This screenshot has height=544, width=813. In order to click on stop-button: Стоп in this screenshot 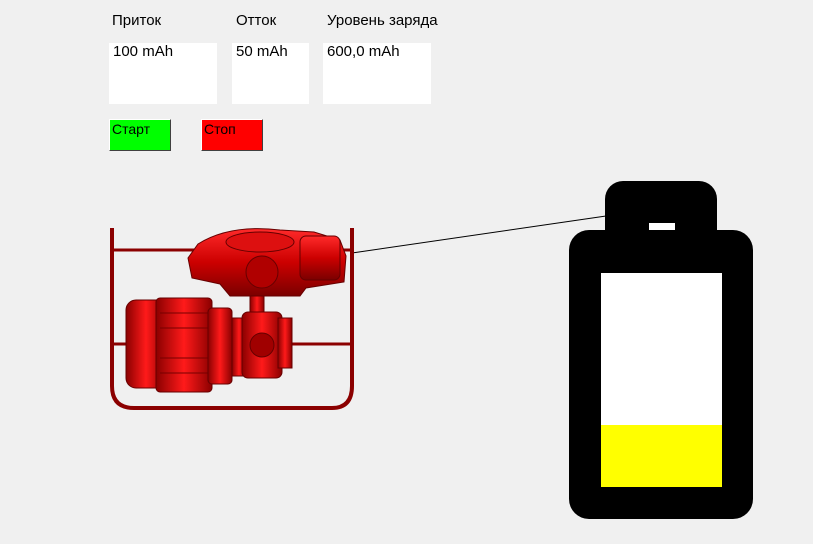, I will do `click(232, 135)`.